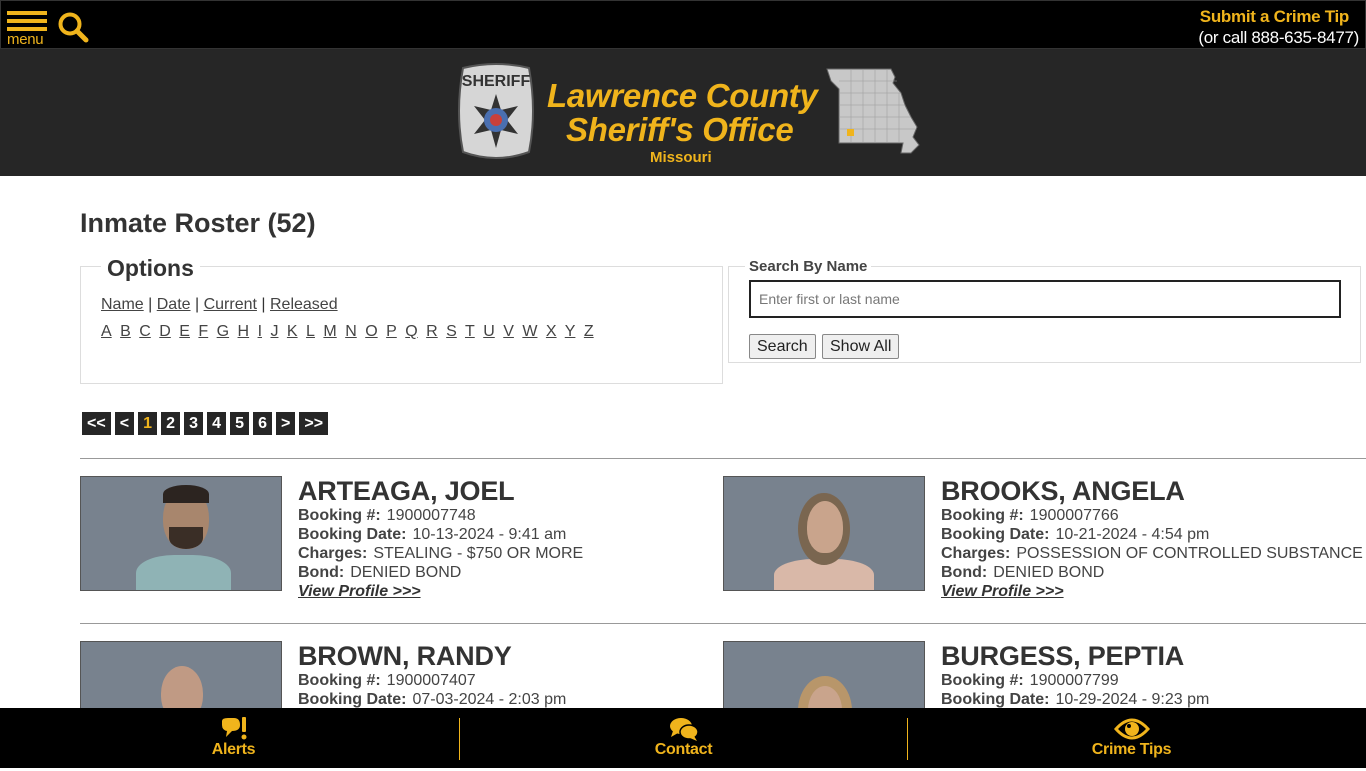 This screenshot has height=771, width=1366. Describe the element at coordinates (1045, 299) in the screenshot. I see `name-search-input` at that location.